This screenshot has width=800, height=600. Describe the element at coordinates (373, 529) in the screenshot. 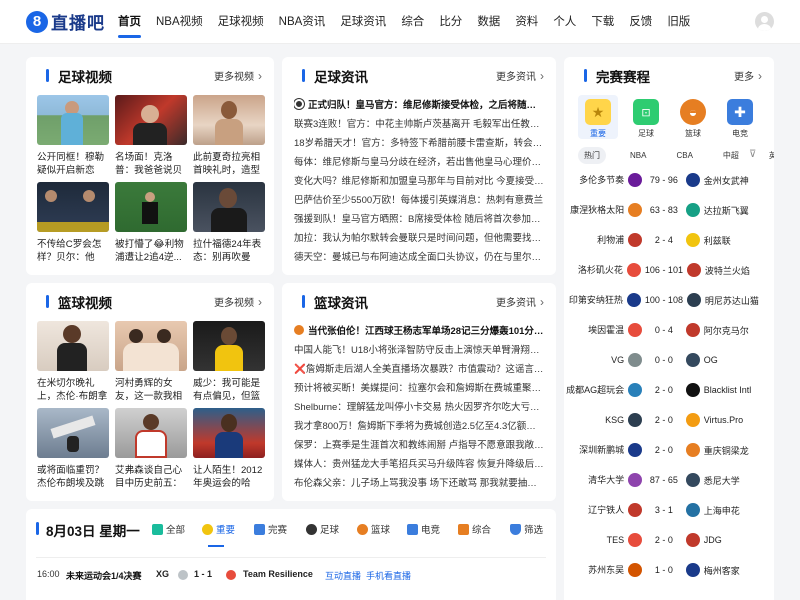

I see `filter-tab-basketball: 篮球` at that location.